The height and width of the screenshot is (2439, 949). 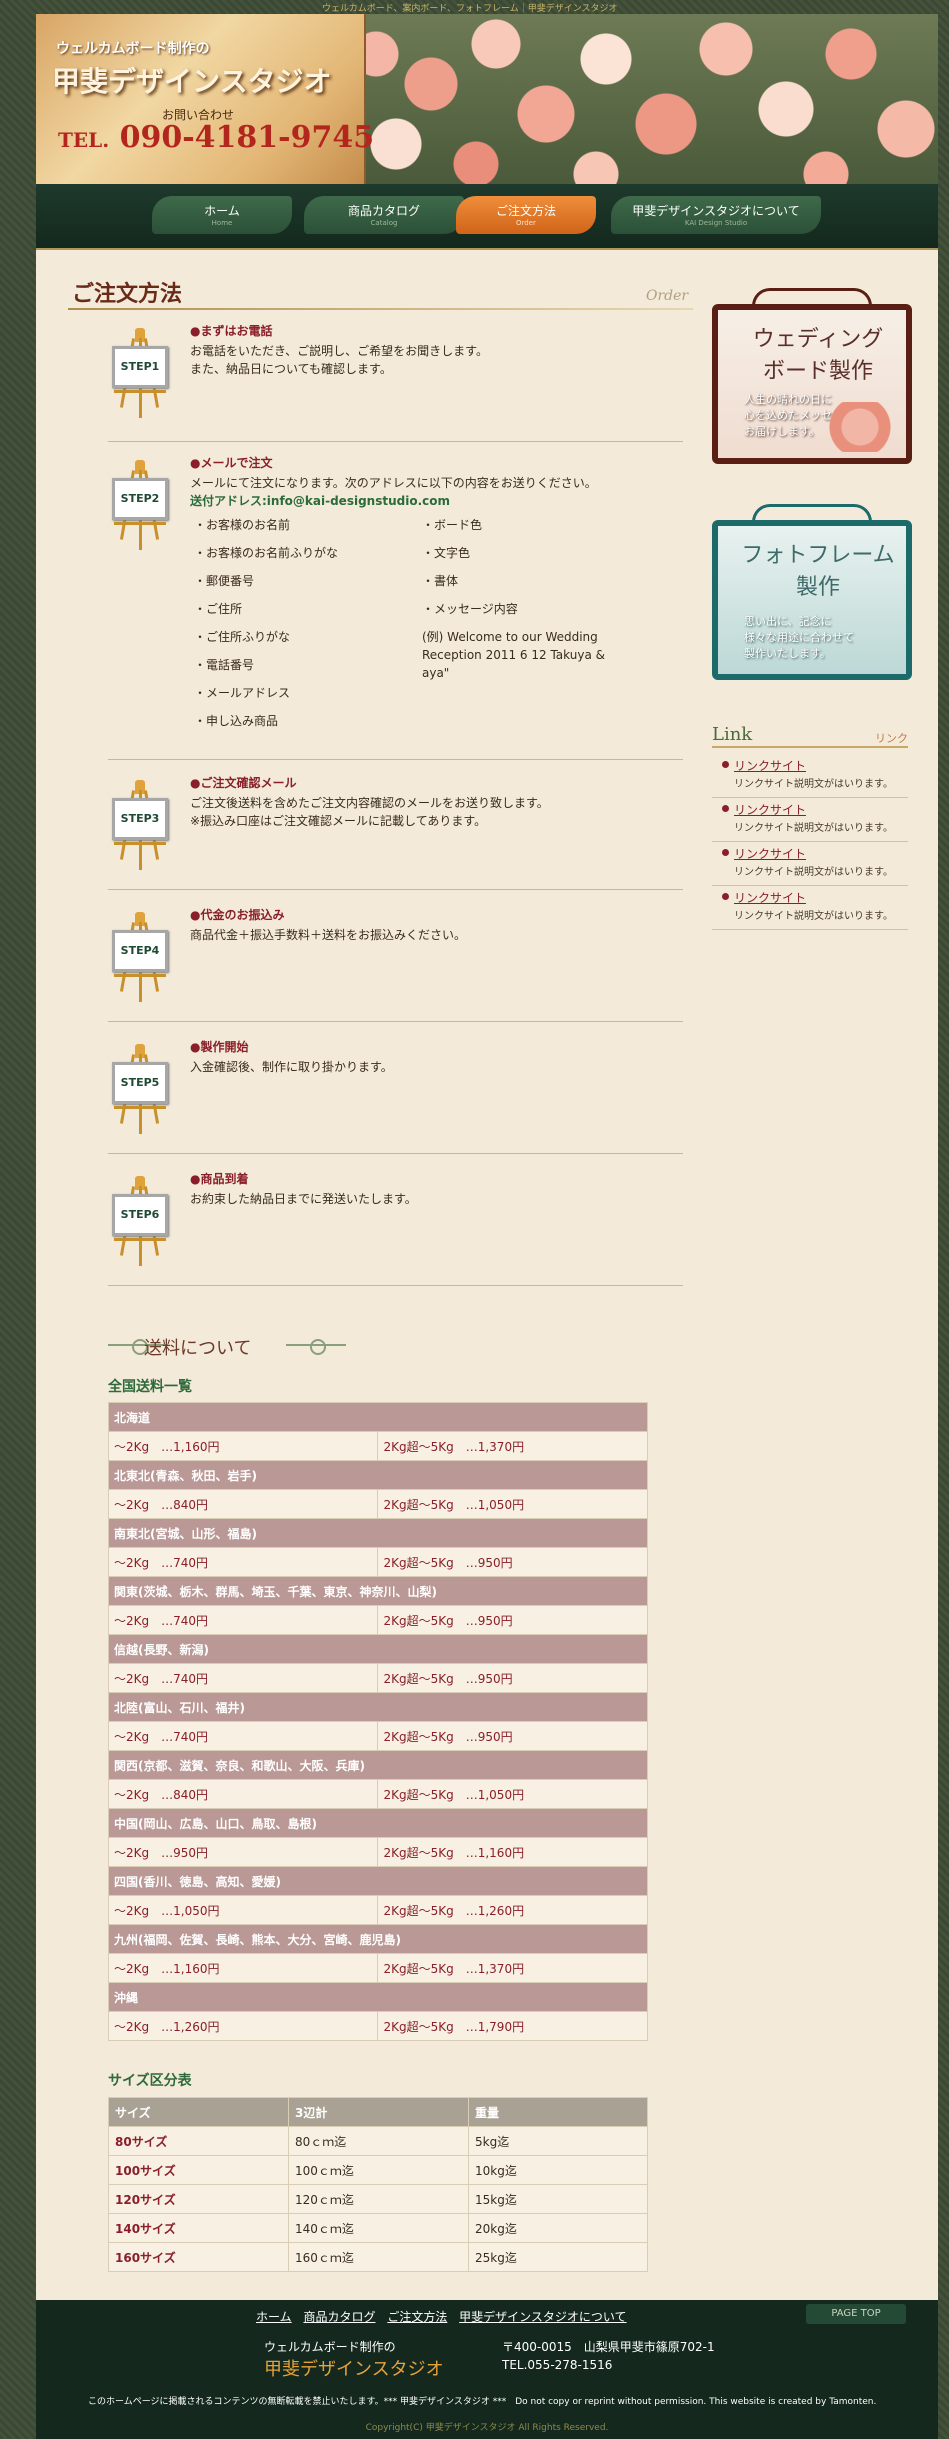 I want to click on banner-text-line: 人生の晴れの日に, so click(x=788, y=399).